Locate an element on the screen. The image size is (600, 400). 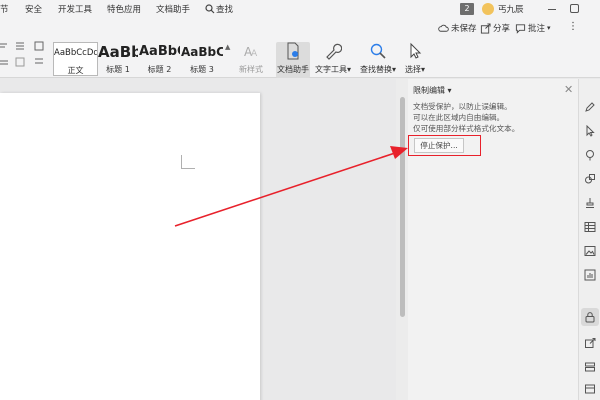
find-replace-text: 查找替换 is located at coordinates (376, 69).